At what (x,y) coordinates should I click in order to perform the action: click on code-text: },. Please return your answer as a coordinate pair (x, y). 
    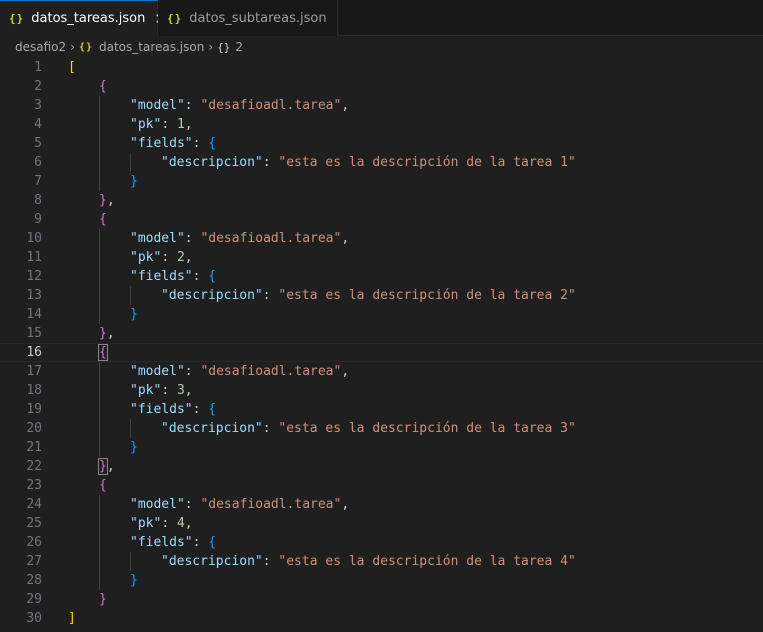
    Looking at the image, I should click on (107, 200).